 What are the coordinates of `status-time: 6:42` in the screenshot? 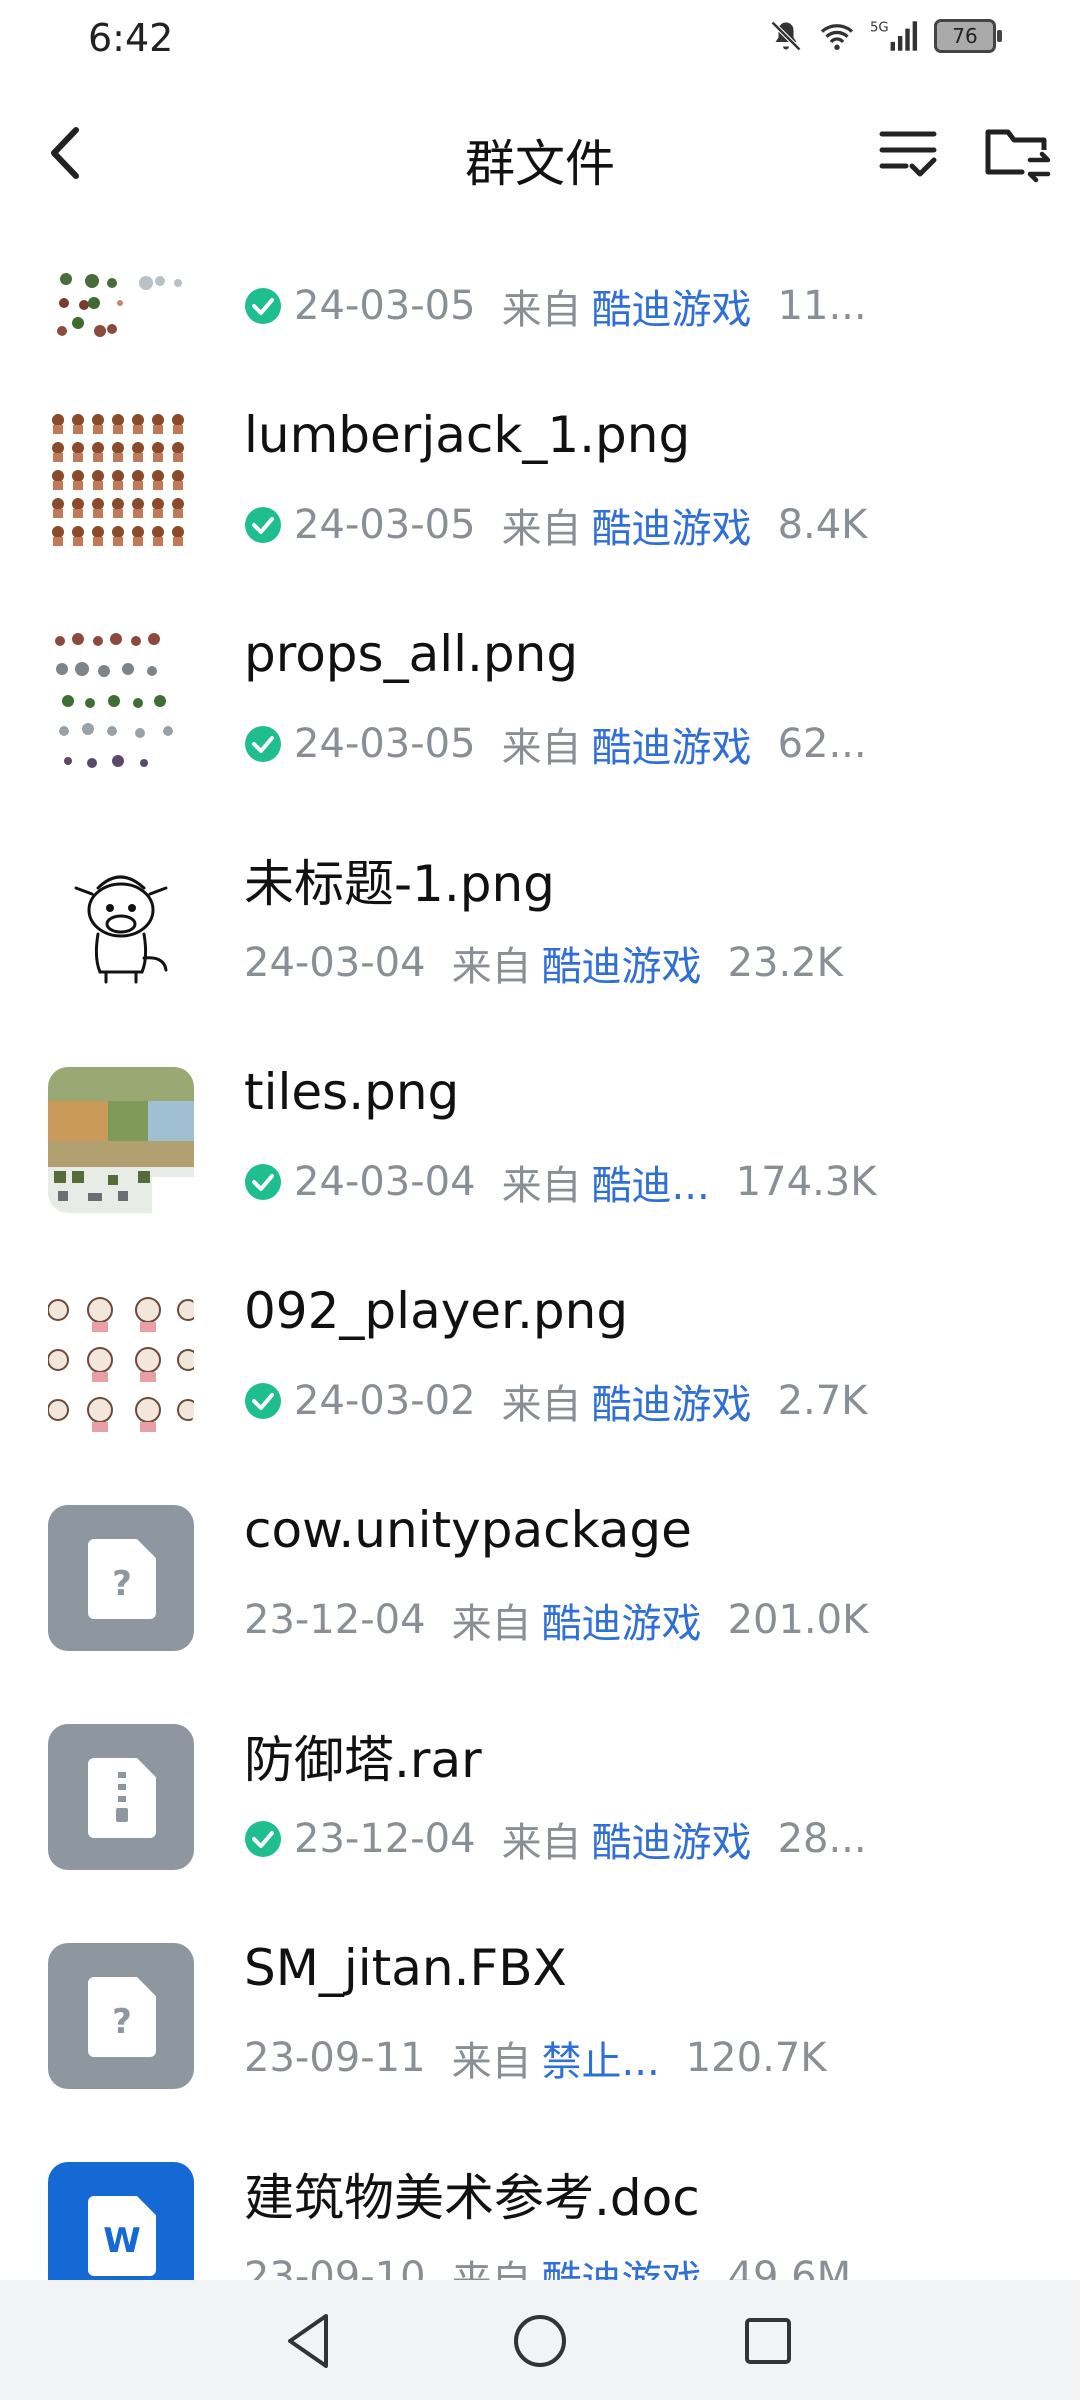 It's located at (131, 38).